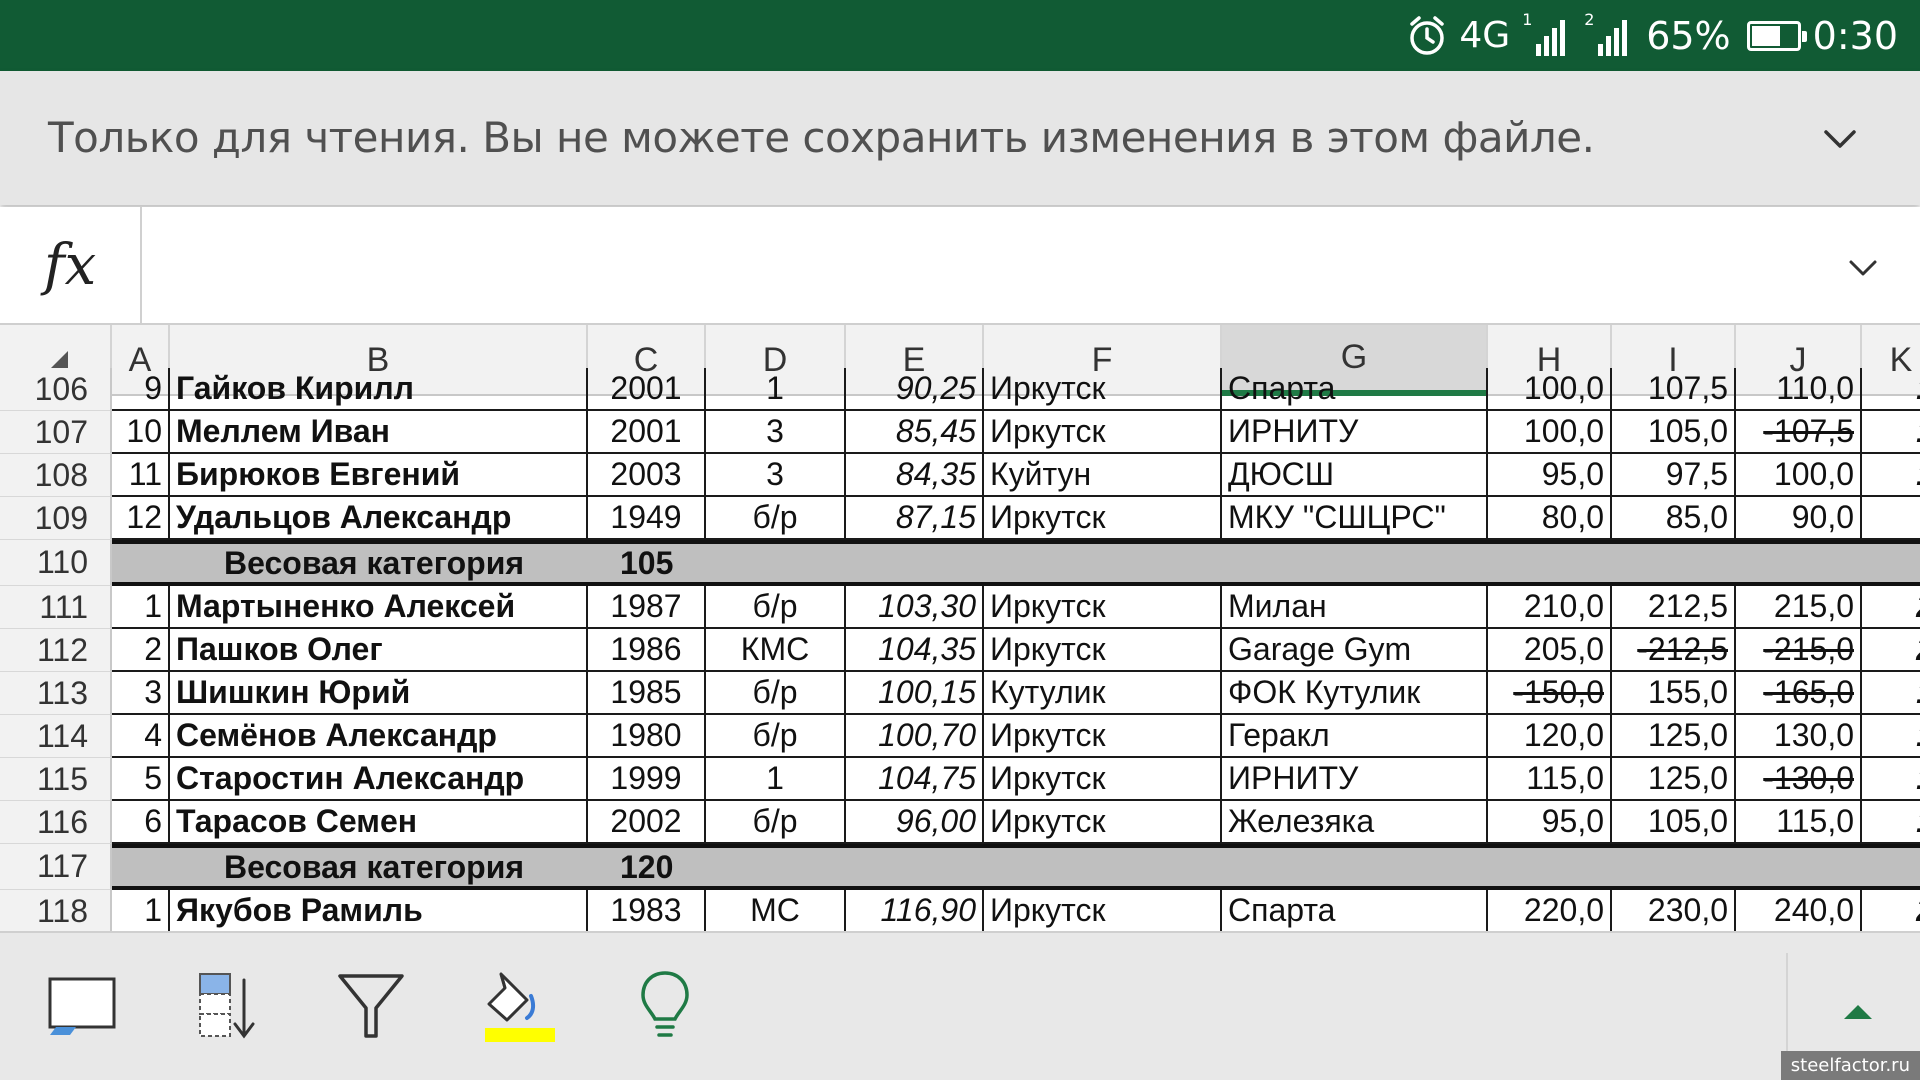 This screenshot has height=1080, width=1920. What do you see at coordinates (1674, 607) in the screenshot?
I see `cell-i: 212,5` at bounding box center [1674, 607].